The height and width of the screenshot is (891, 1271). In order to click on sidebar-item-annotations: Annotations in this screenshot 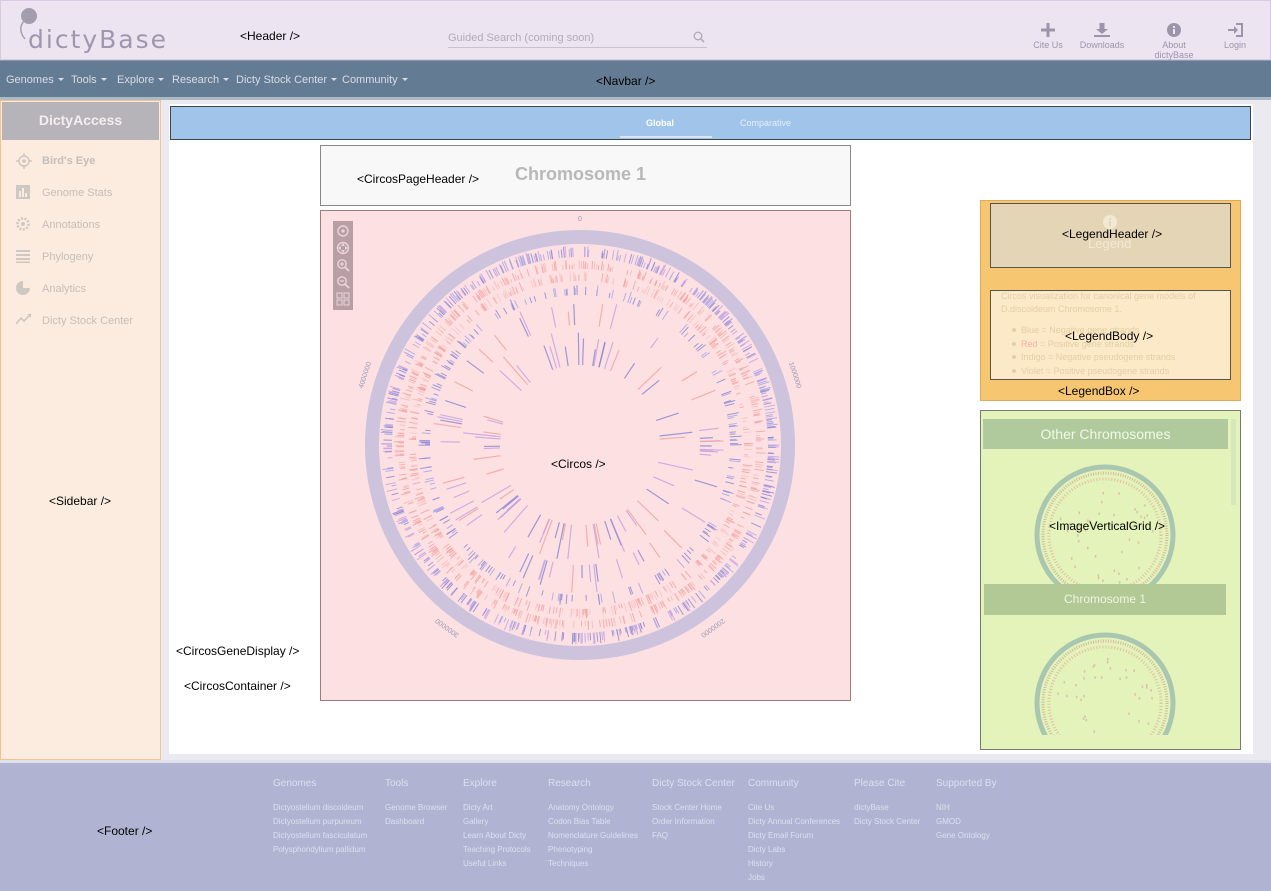, I will do `click(86, 226)`.